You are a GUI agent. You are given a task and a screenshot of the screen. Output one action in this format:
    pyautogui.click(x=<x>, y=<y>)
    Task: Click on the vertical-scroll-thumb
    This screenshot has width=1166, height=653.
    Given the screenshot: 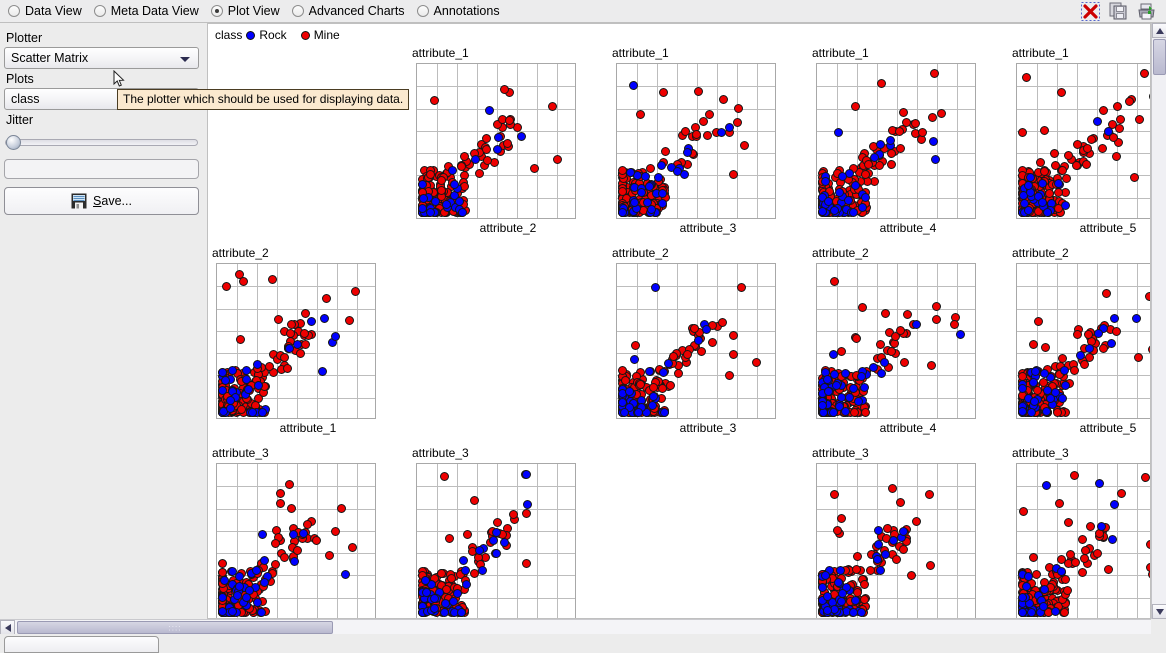 What is the action you would take?
    pyautogui.click(x=1159, y=57)
    